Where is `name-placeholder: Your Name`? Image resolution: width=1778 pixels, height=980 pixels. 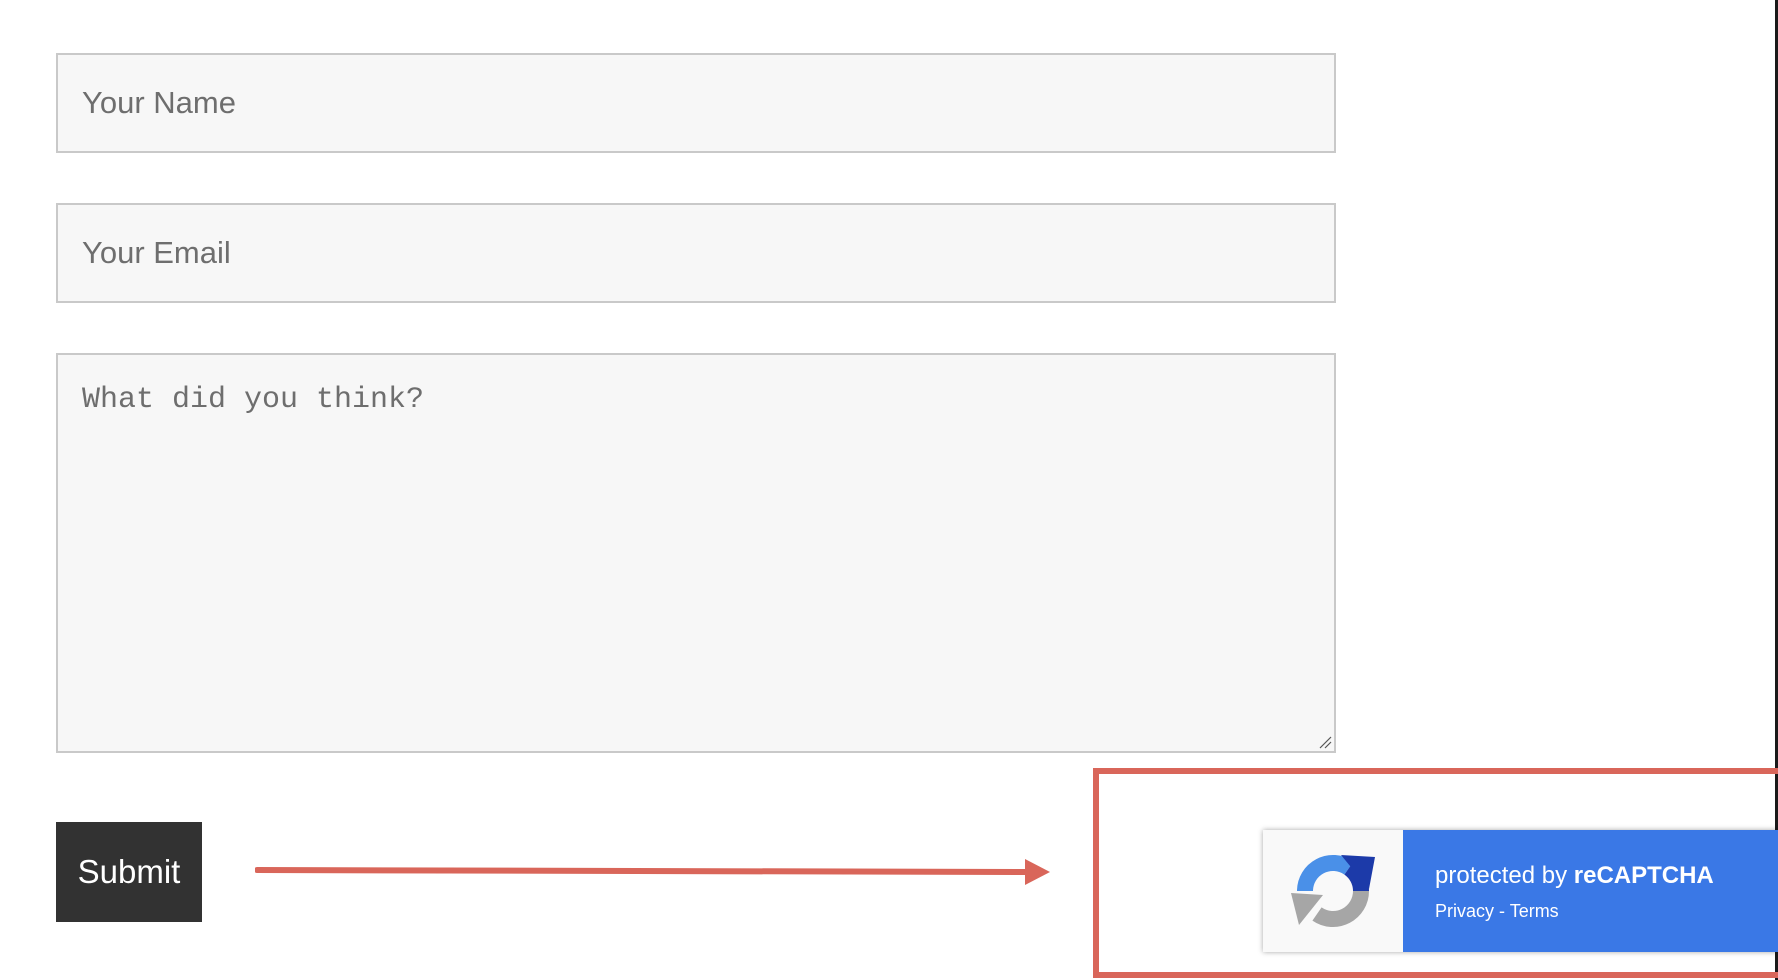 name-placeholder: Your Name is located at coordinates (159, 102).